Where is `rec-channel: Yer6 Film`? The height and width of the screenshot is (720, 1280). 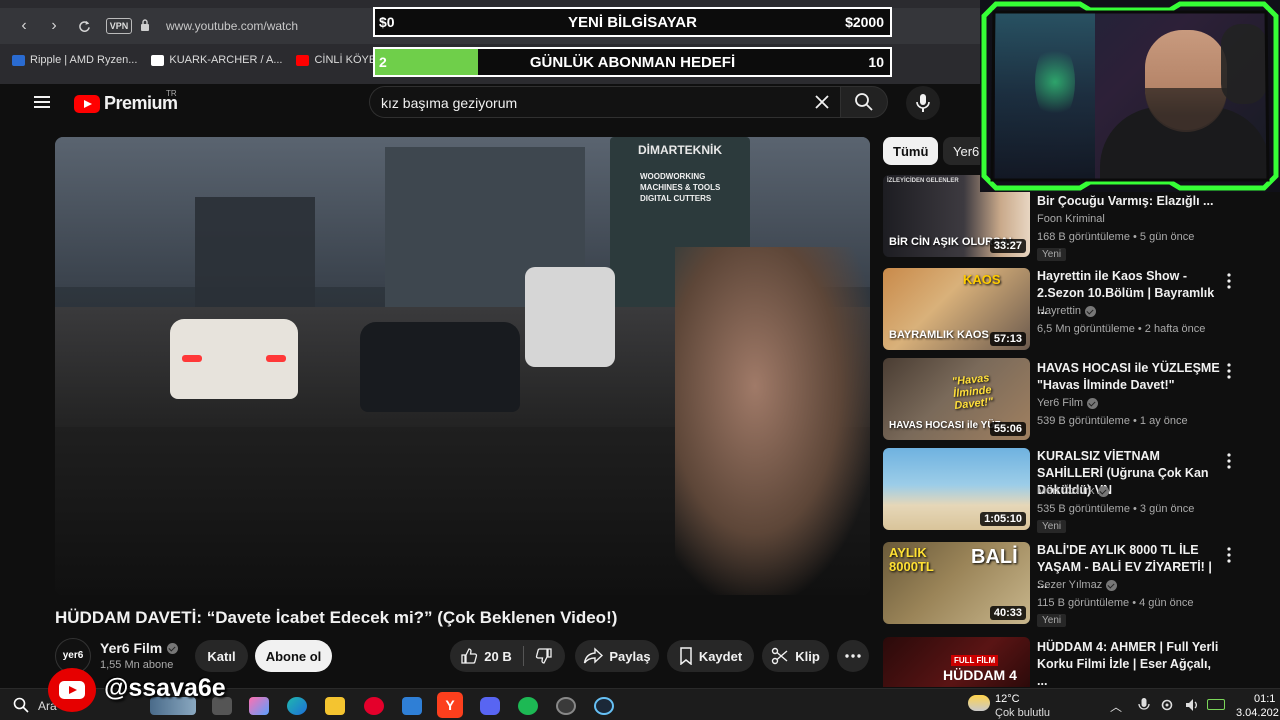
rec-channel: Yer6 Film is located at coordinates (1060, 403).